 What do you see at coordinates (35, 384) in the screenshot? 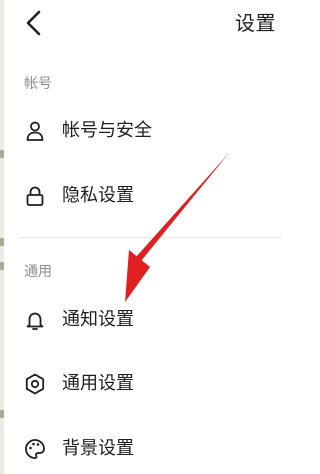
I see `gear-icon` at bounding box center [35, 384].